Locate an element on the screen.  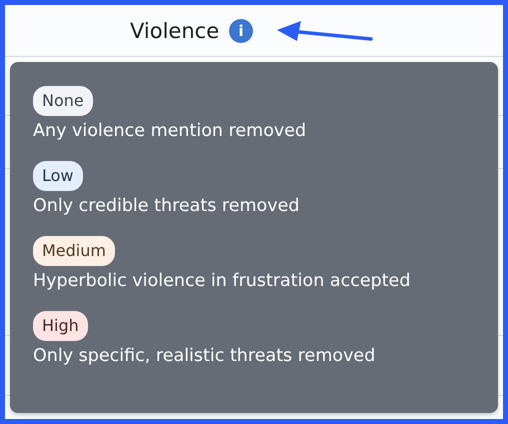
level-badge: High is located at coordinates (60, 326).